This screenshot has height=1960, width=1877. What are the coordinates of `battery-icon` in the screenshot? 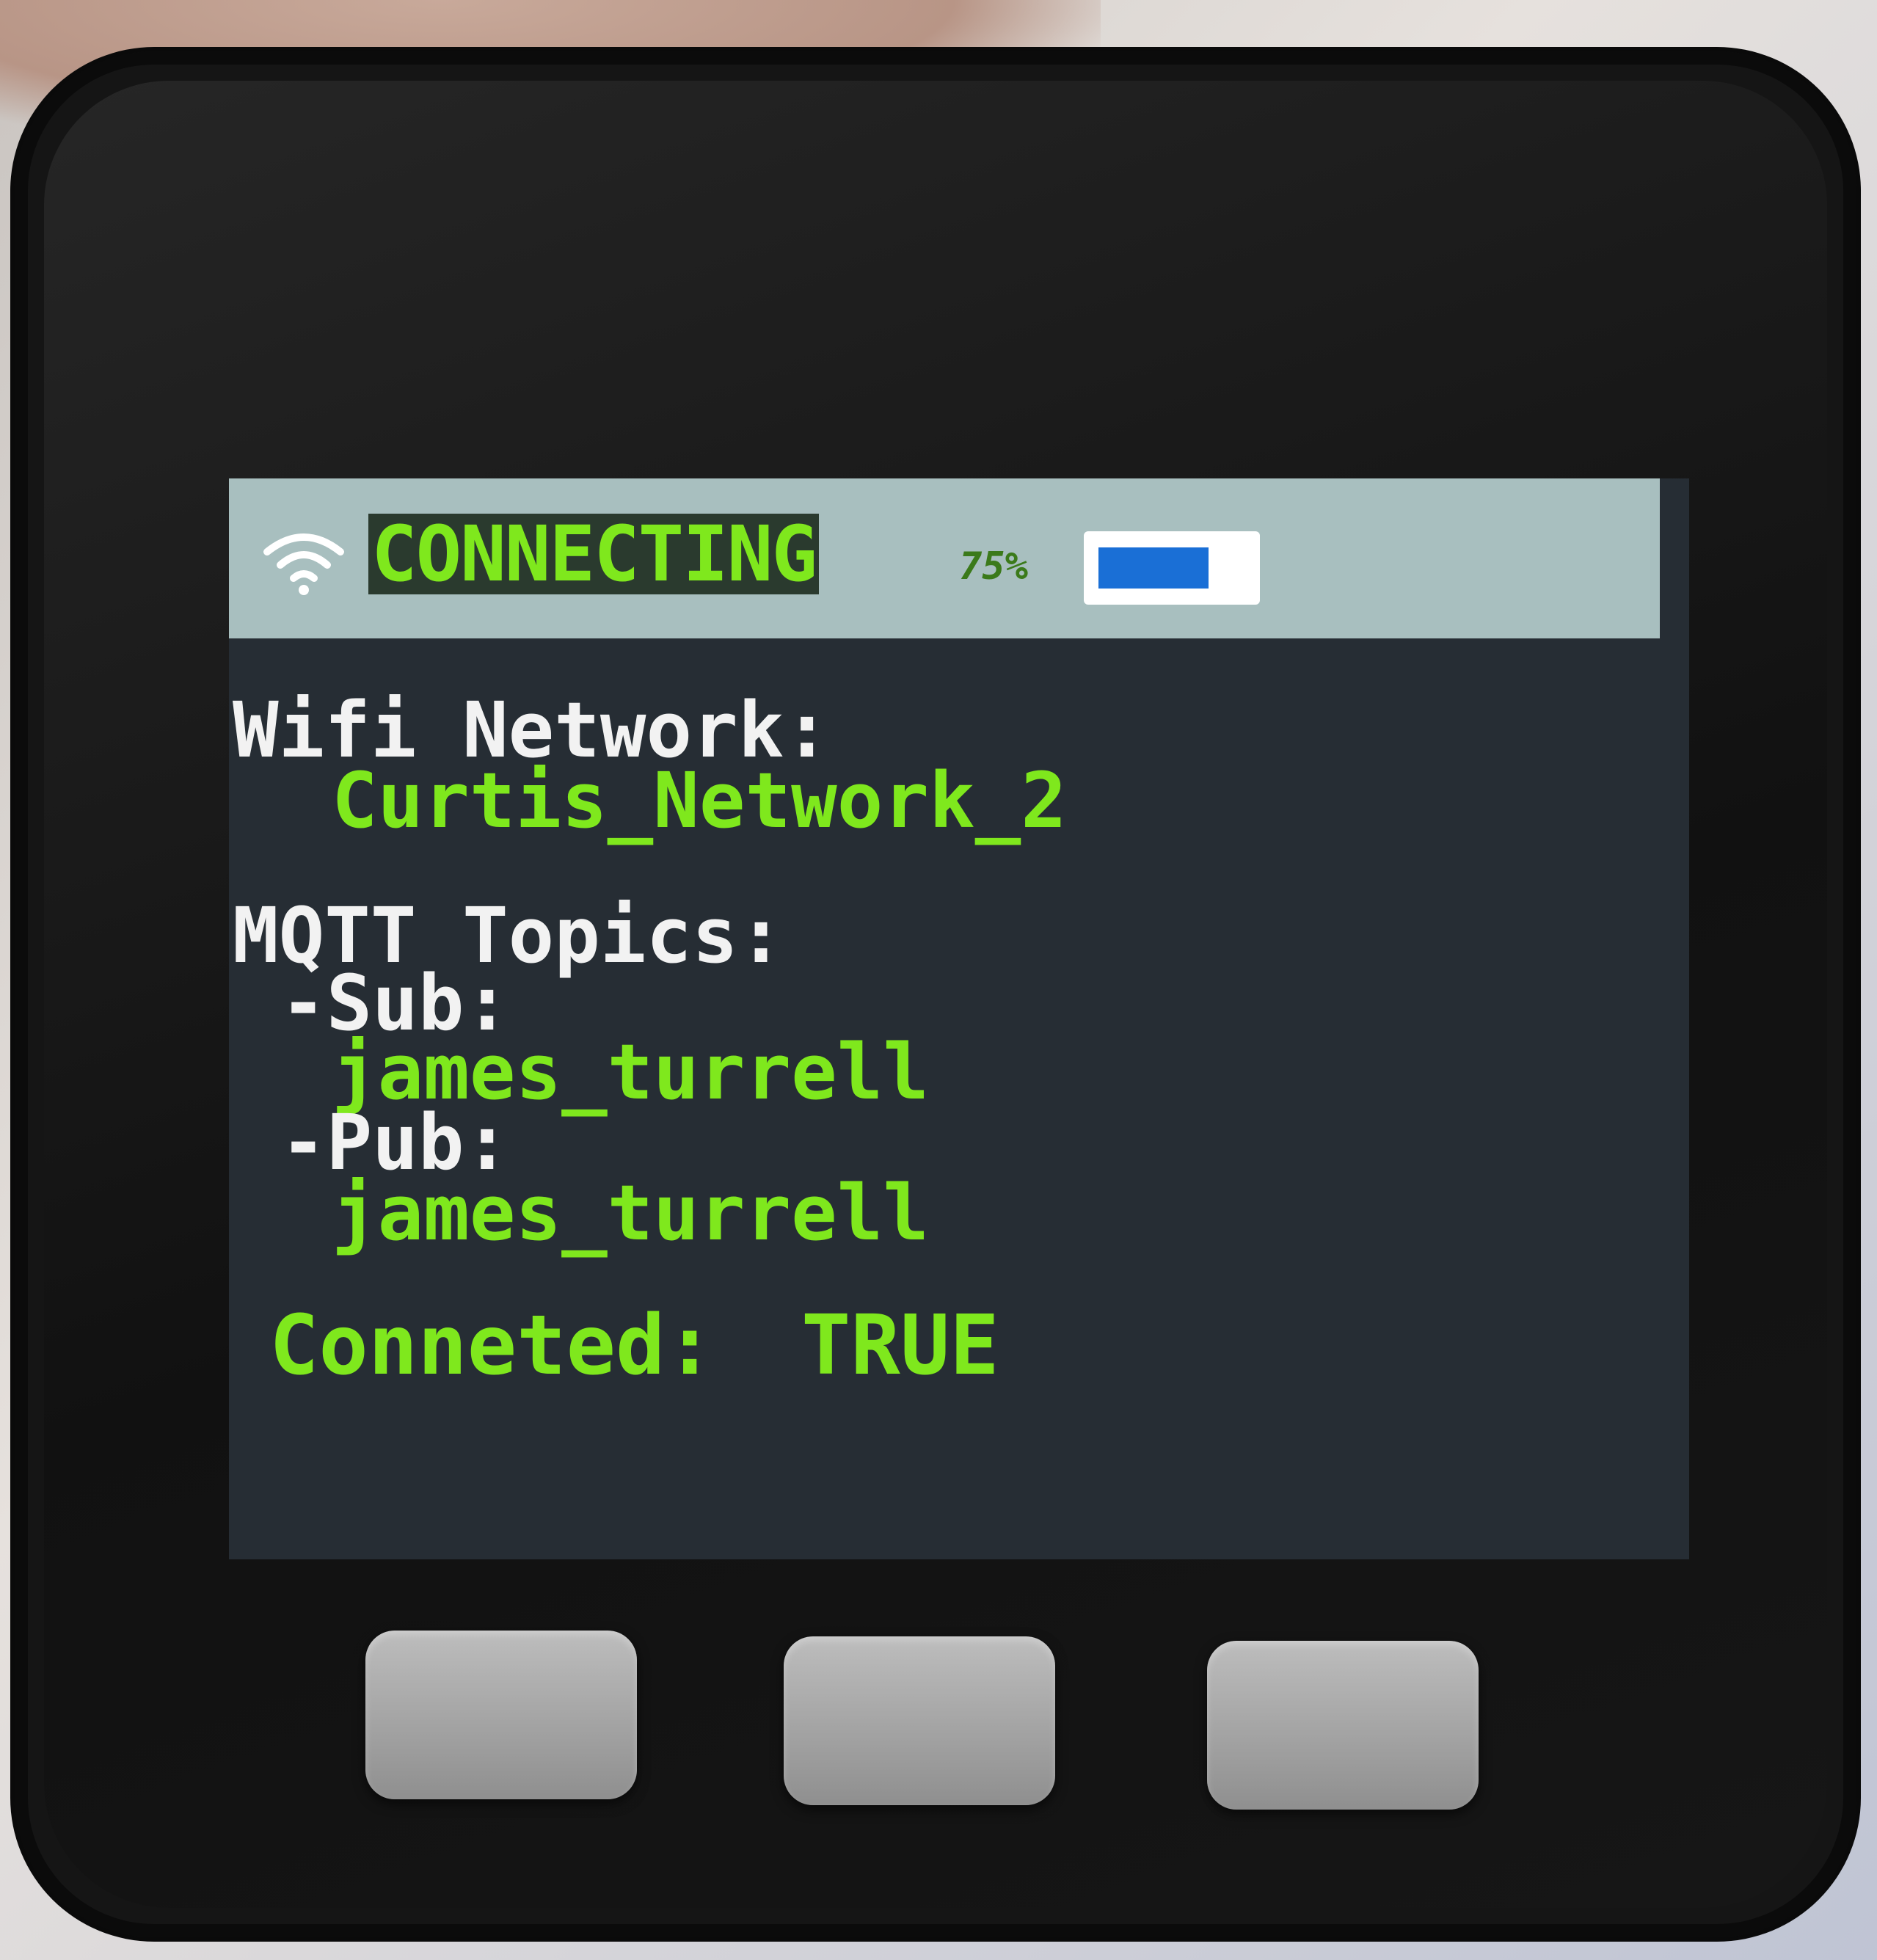 It's located at (1172, 568).